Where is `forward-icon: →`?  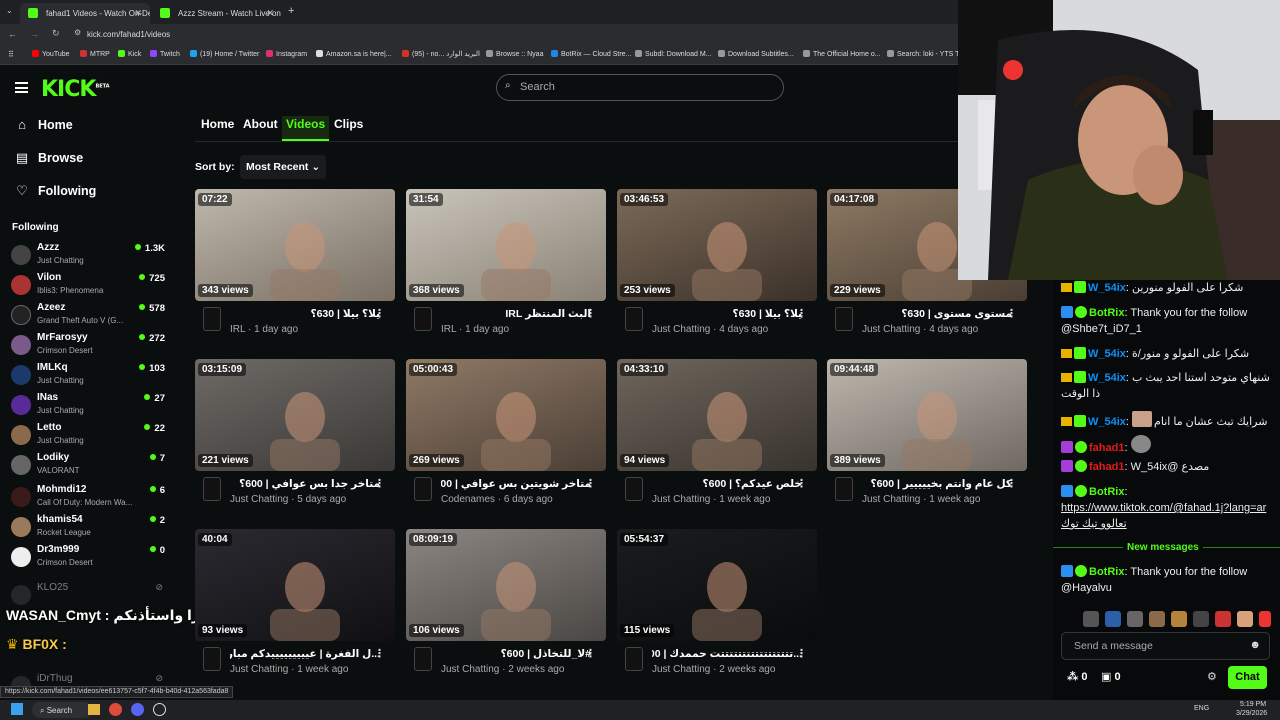 forward-icon: → is located at coordinates (34, 34).